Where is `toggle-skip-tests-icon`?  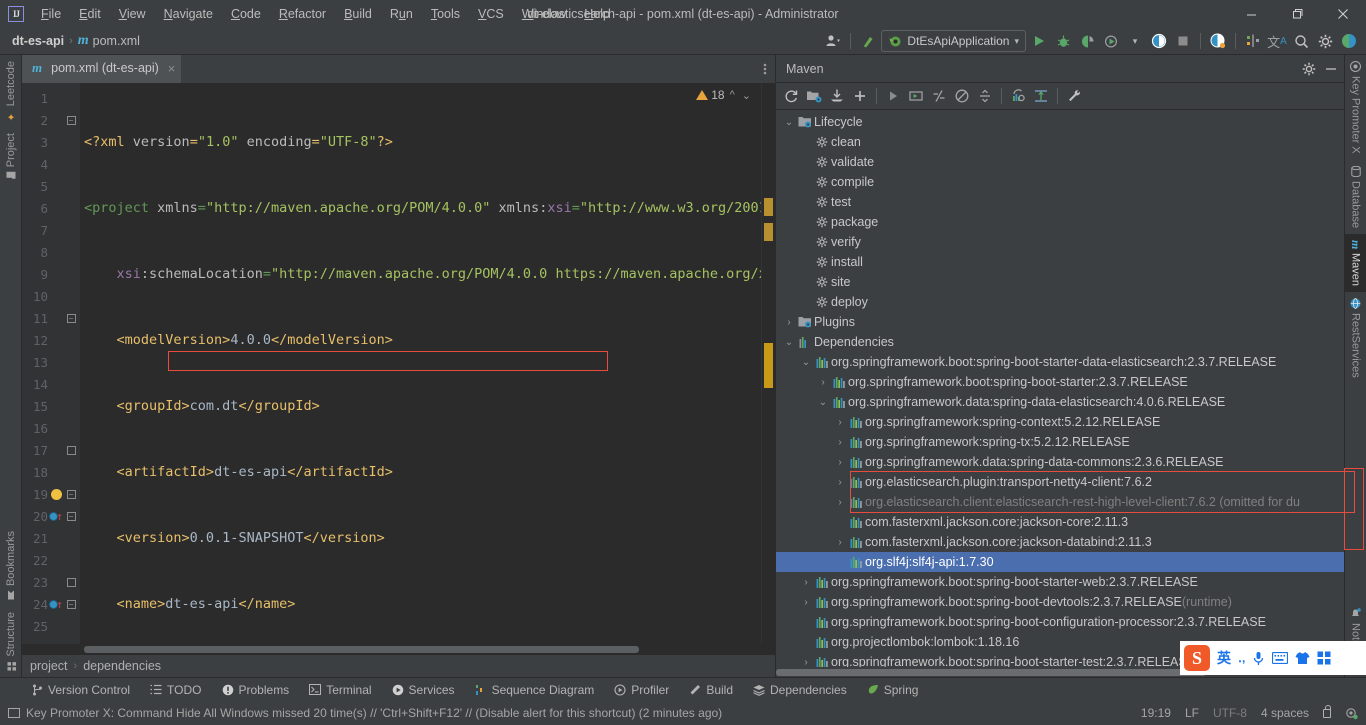 toggle-skip-tests-icon is located at coordinates (939, 96).